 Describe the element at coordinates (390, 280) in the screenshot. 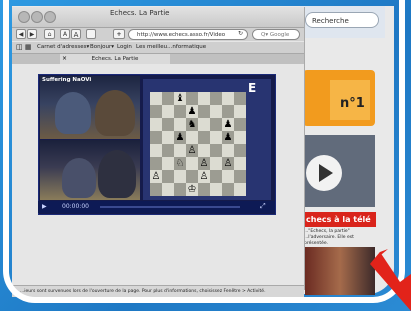

I see `red-arrow-icon` at that location.